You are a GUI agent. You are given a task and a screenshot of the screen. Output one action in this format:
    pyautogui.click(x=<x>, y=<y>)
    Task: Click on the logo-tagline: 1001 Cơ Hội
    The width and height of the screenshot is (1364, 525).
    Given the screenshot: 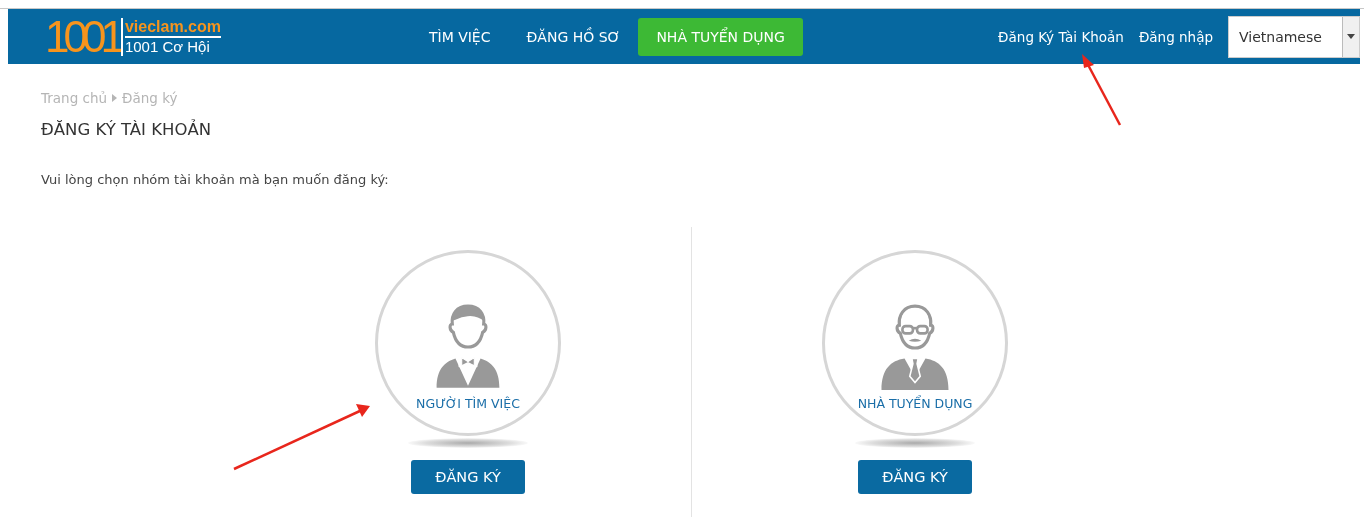 What is the action you would take?
    pyautogui.click(x=172, y=46)
    